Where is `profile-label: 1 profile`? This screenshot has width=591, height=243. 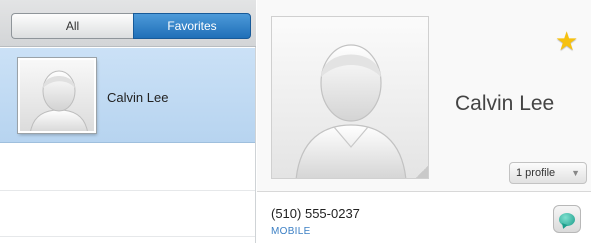 profile-label: 1 profile is located at coordinates (536, 173).